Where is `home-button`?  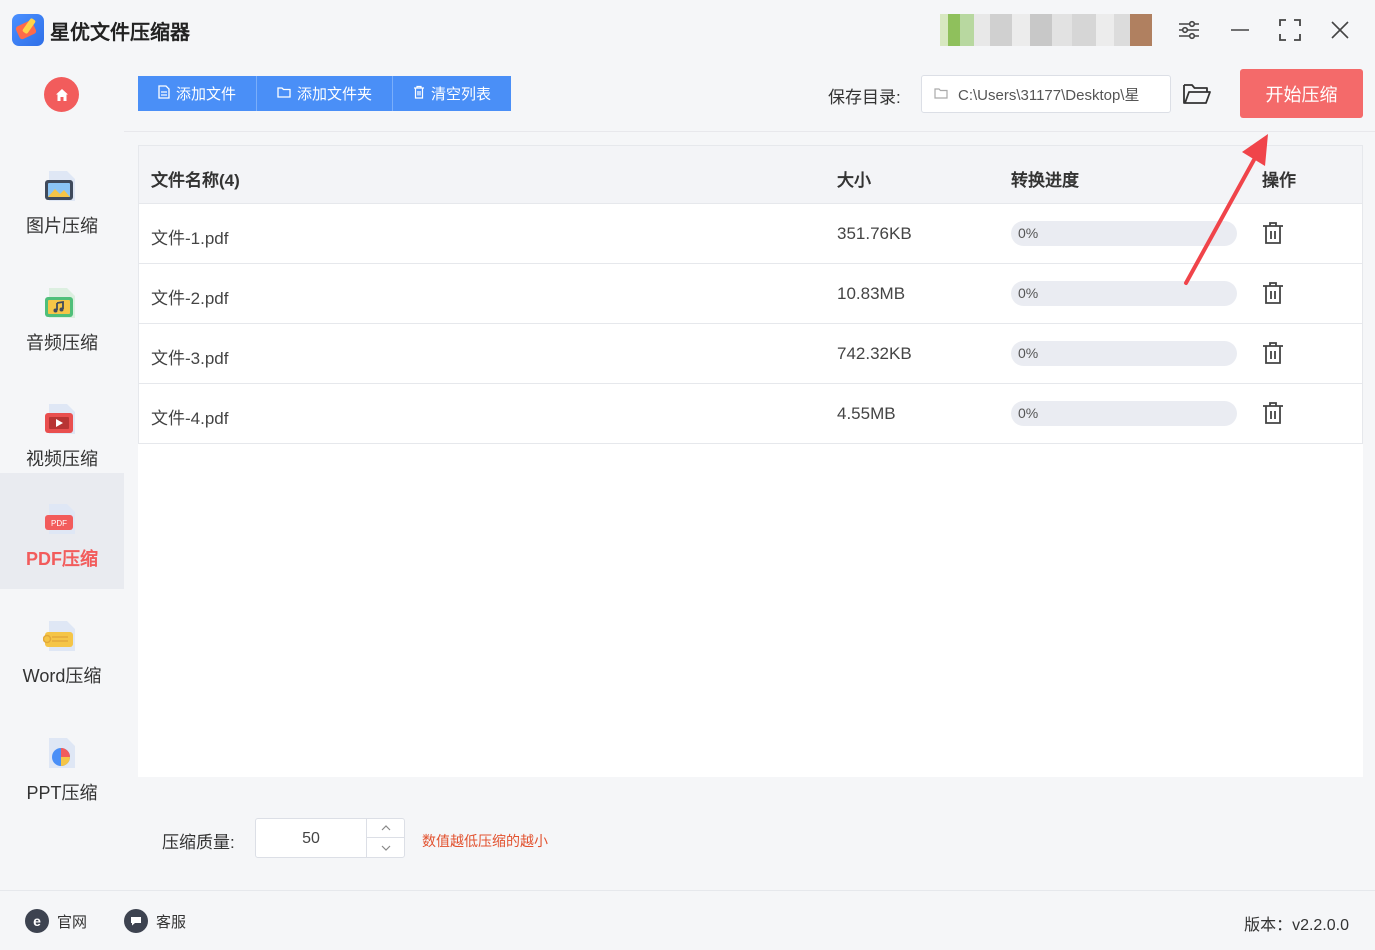
home-button is located at coordinates (61, 94).